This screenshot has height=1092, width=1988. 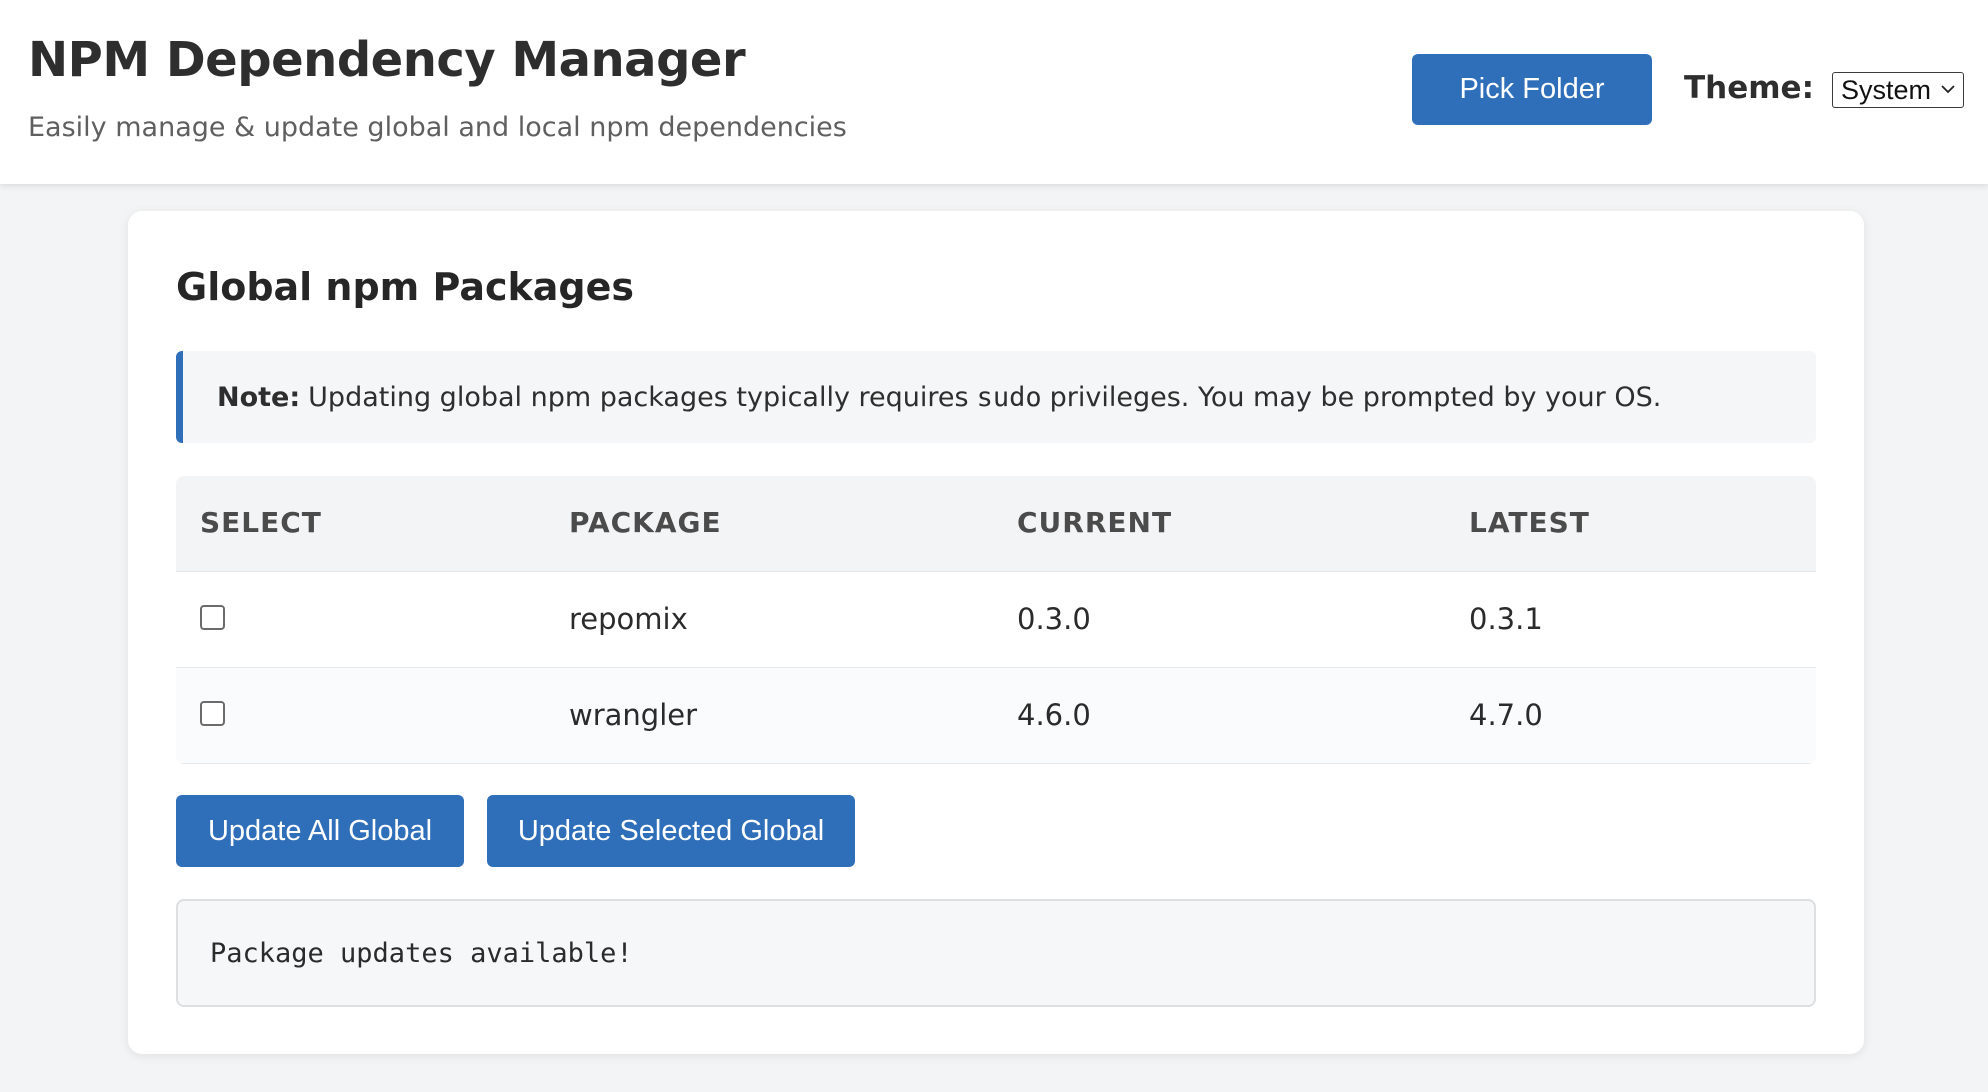 What do you see at coordinates (1506, 715) in the screenshot?
I see `latest-version: 4.7.0` at bounding box center [1506, 715].